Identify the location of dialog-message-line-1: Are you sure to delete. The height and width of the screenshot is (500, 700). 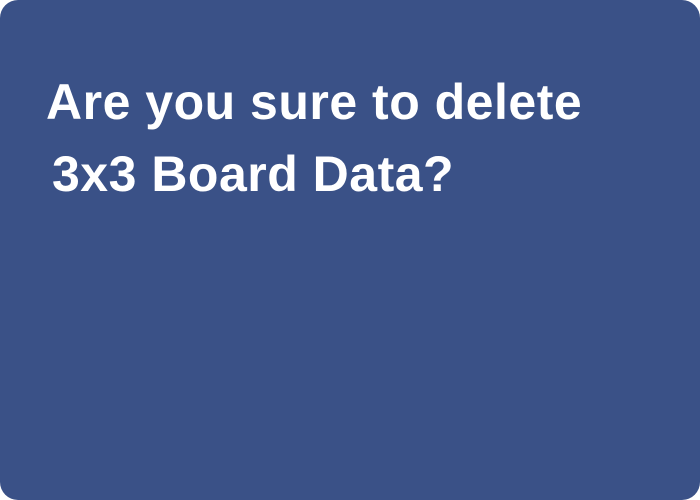
(314, 102).